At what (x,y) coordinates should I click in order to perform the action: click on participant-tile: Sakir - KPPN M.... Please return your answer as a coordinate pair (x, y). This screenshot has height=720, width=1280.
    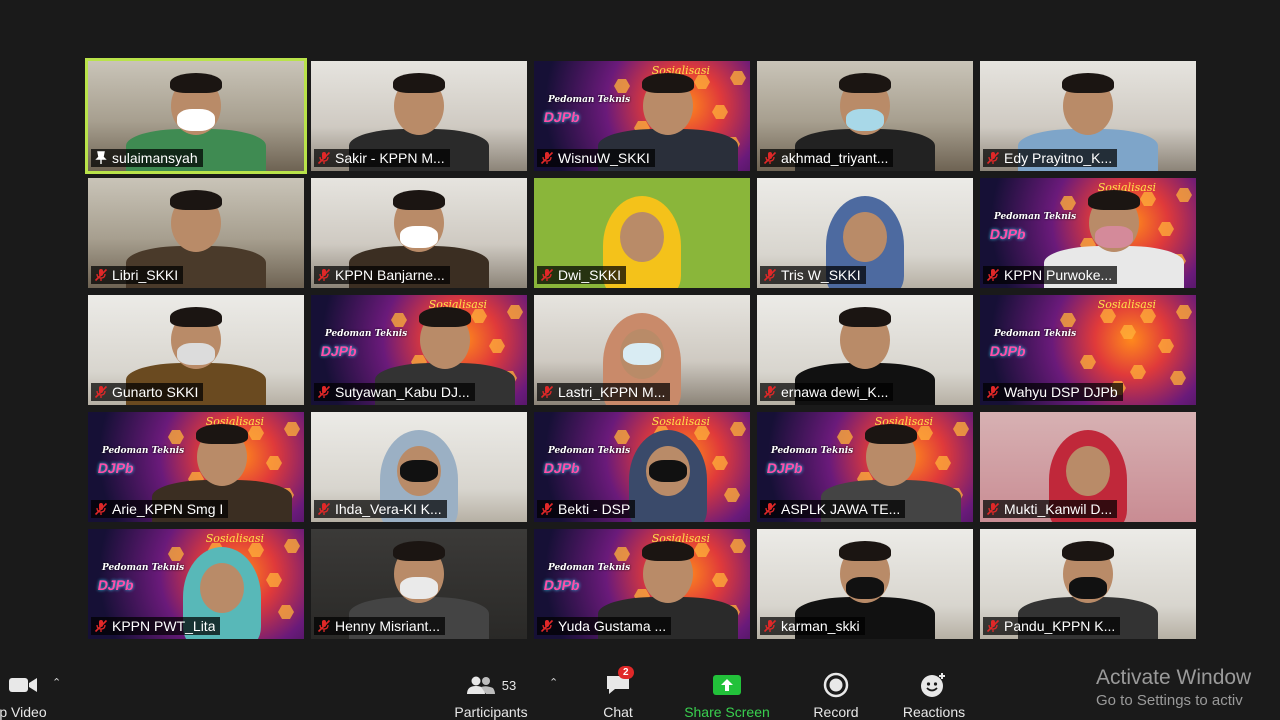
    Looking at the image, I should click on (419, 116).